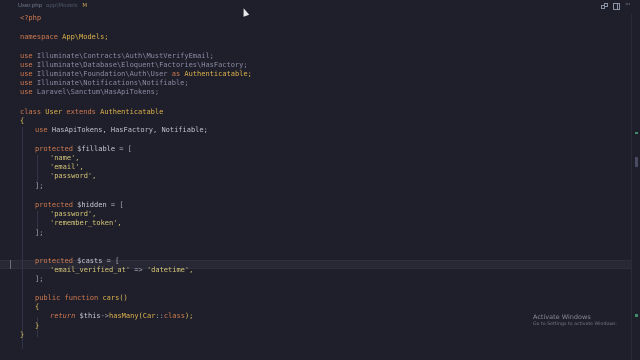  Describe the element at coordinates (98, 92) in the screenshot. I see `use-path: Laravel\Sanctum\HasApiTokens;` at that location.